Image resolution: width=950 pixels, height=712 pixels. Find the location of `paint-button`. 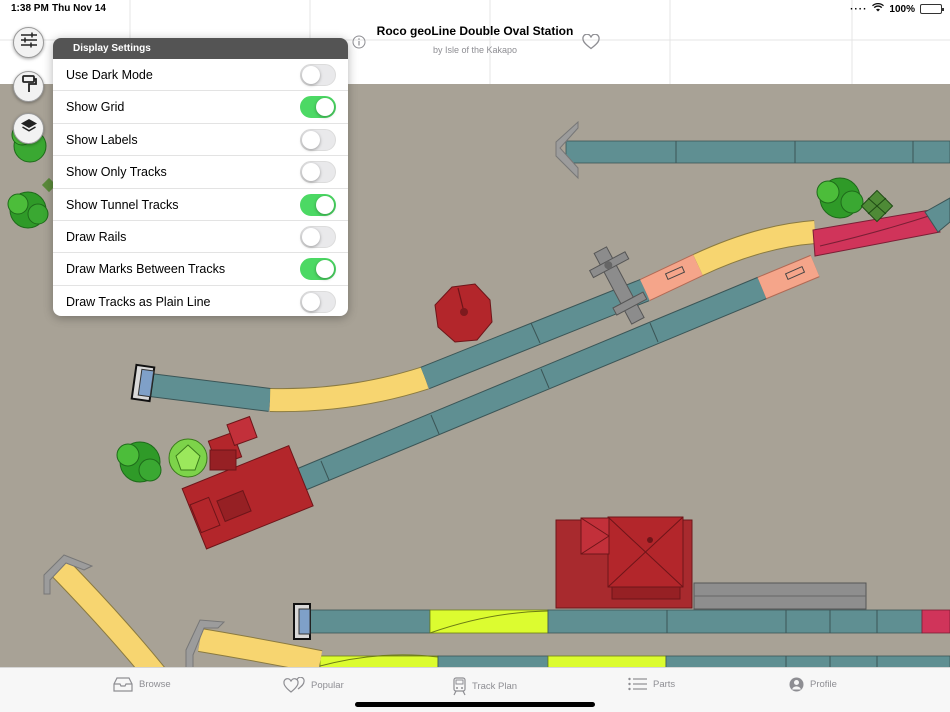

paint-button is located at coordinates (28, 86).